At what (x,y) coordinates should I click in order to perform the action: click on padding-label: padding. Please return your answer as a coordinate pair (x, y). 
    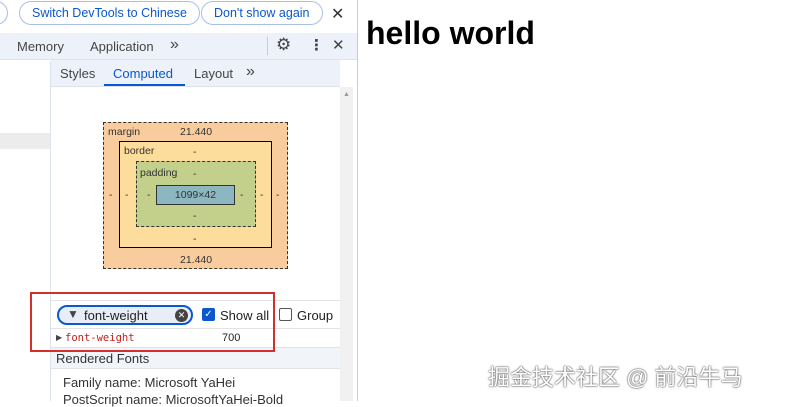
    Looking at the image, I should click on (159, 173).